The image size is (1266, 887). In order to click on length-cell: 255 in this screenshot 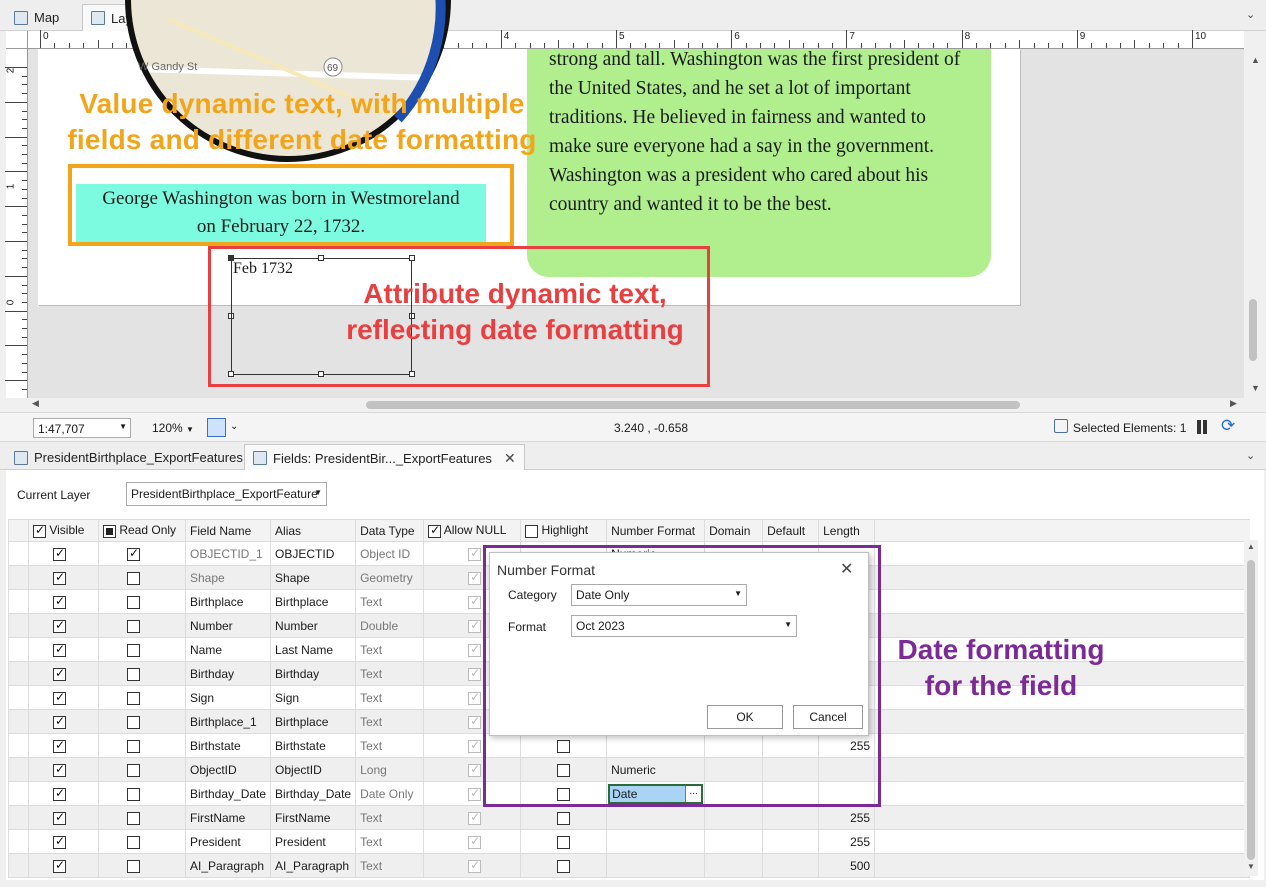, I will do `click(847, 841)`.